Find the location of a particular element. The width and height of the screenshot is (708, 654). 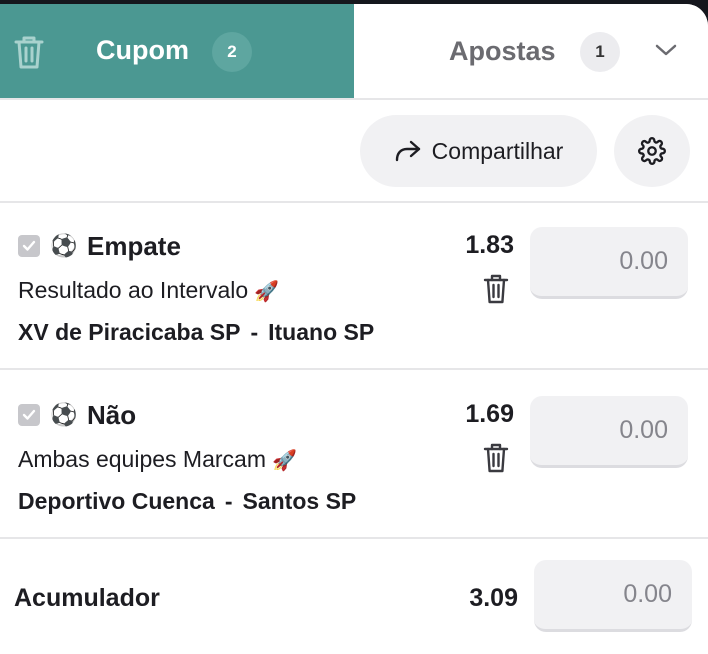

bet-match: Deportivo Cuenca - Santos SP is located at coordinates (187, 501).